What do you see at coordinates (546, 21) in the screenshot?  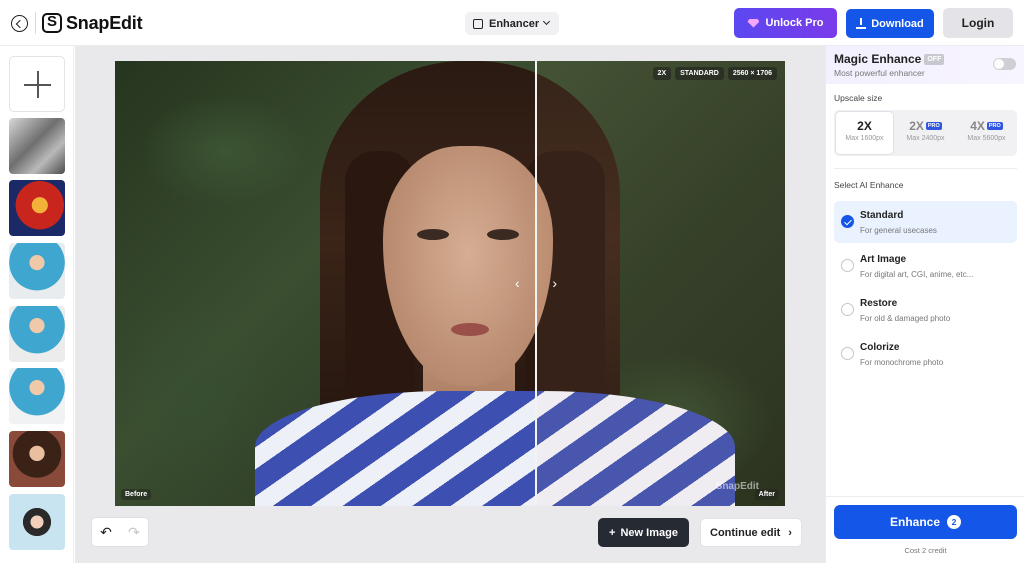 I see `chevron-down-icon` at bounding box center [546, 21].